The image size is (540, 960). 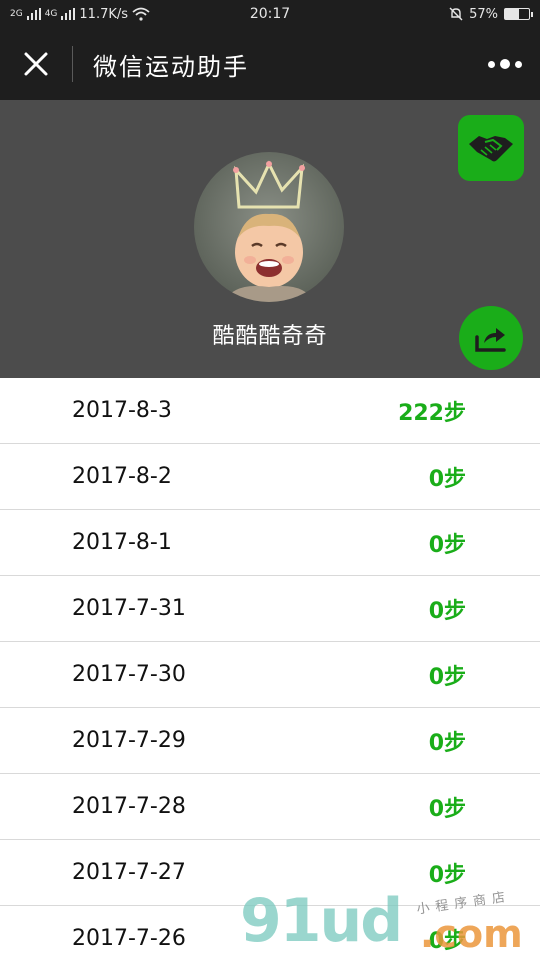 I want to click on signal-icon, so click(x=33, y=14).